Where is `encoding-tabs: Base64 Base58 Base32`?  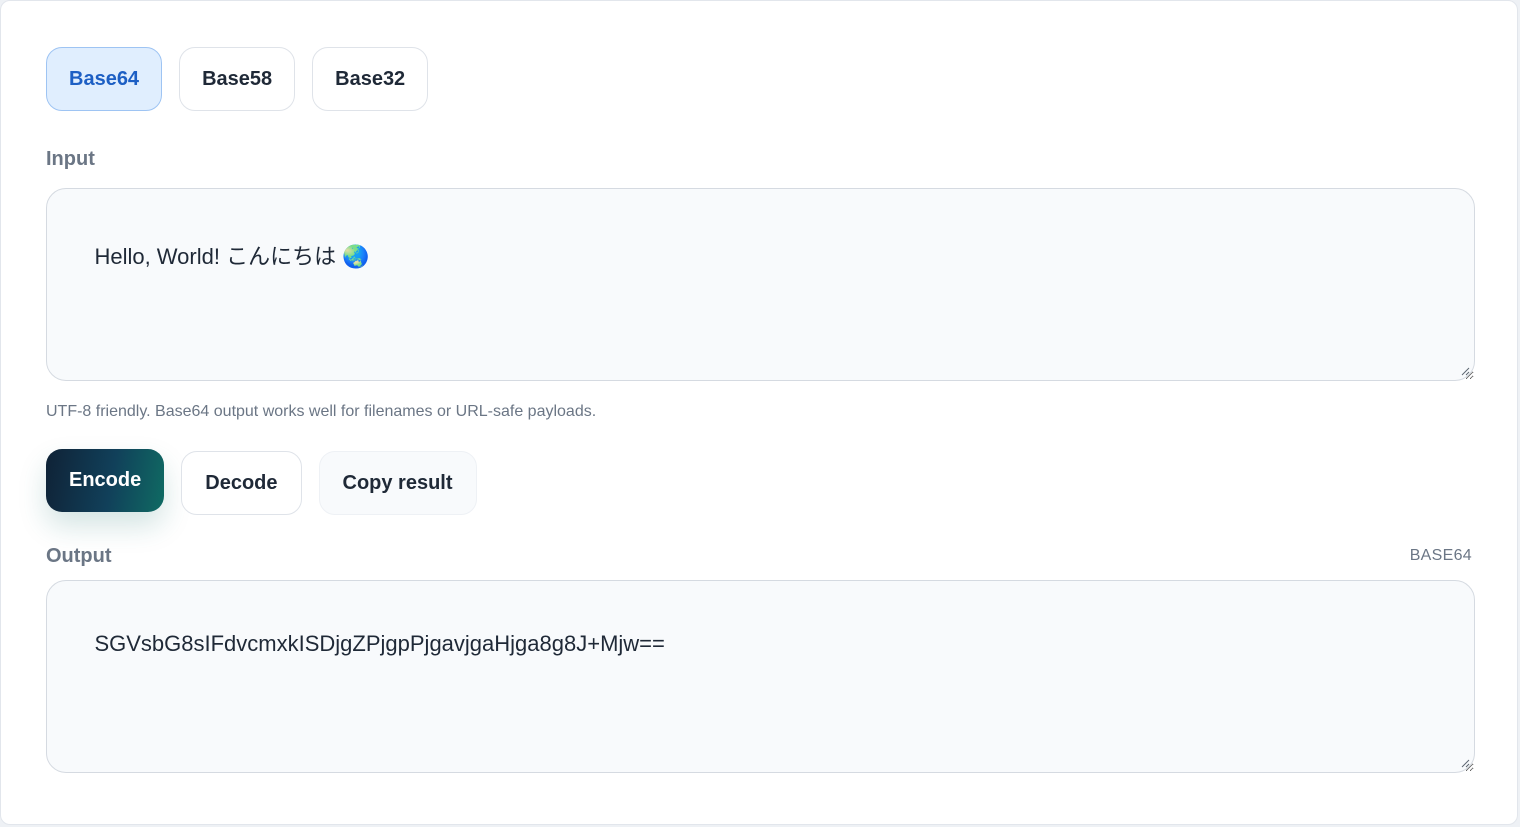 encoding-tabs: Base64 Base58 Base32 is located at coordinates (237, 79).